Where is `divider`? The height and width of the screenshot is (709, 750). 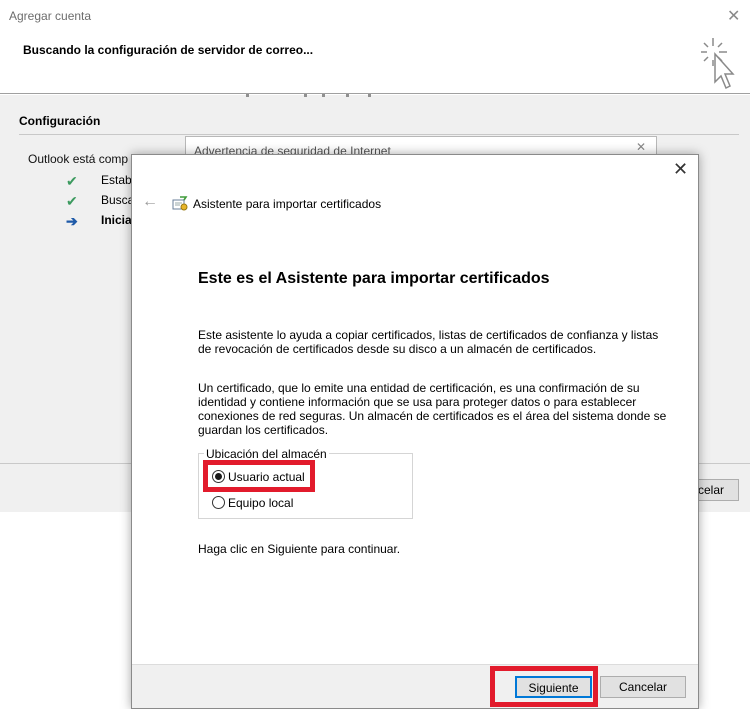
divider is located at coordinates (379, 134).